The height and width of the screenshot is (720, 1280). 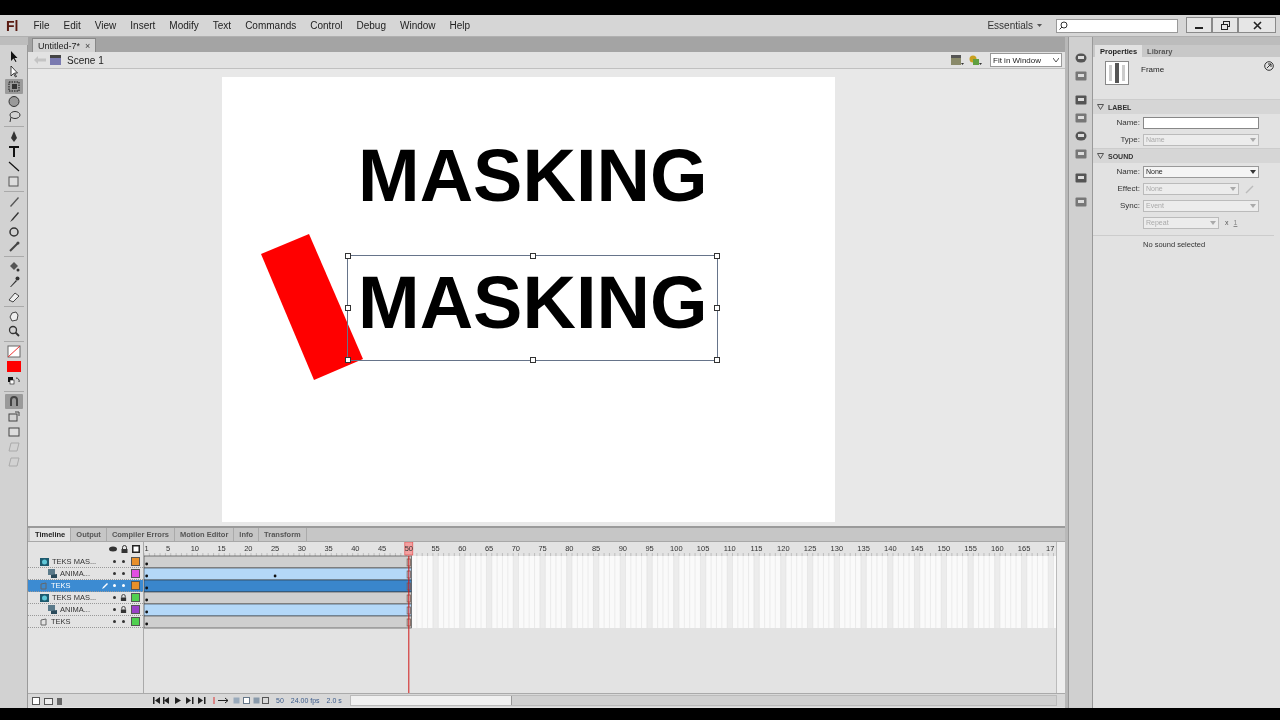 I want to click on fill-color-swatch-icon, so click(x=13, y=366).